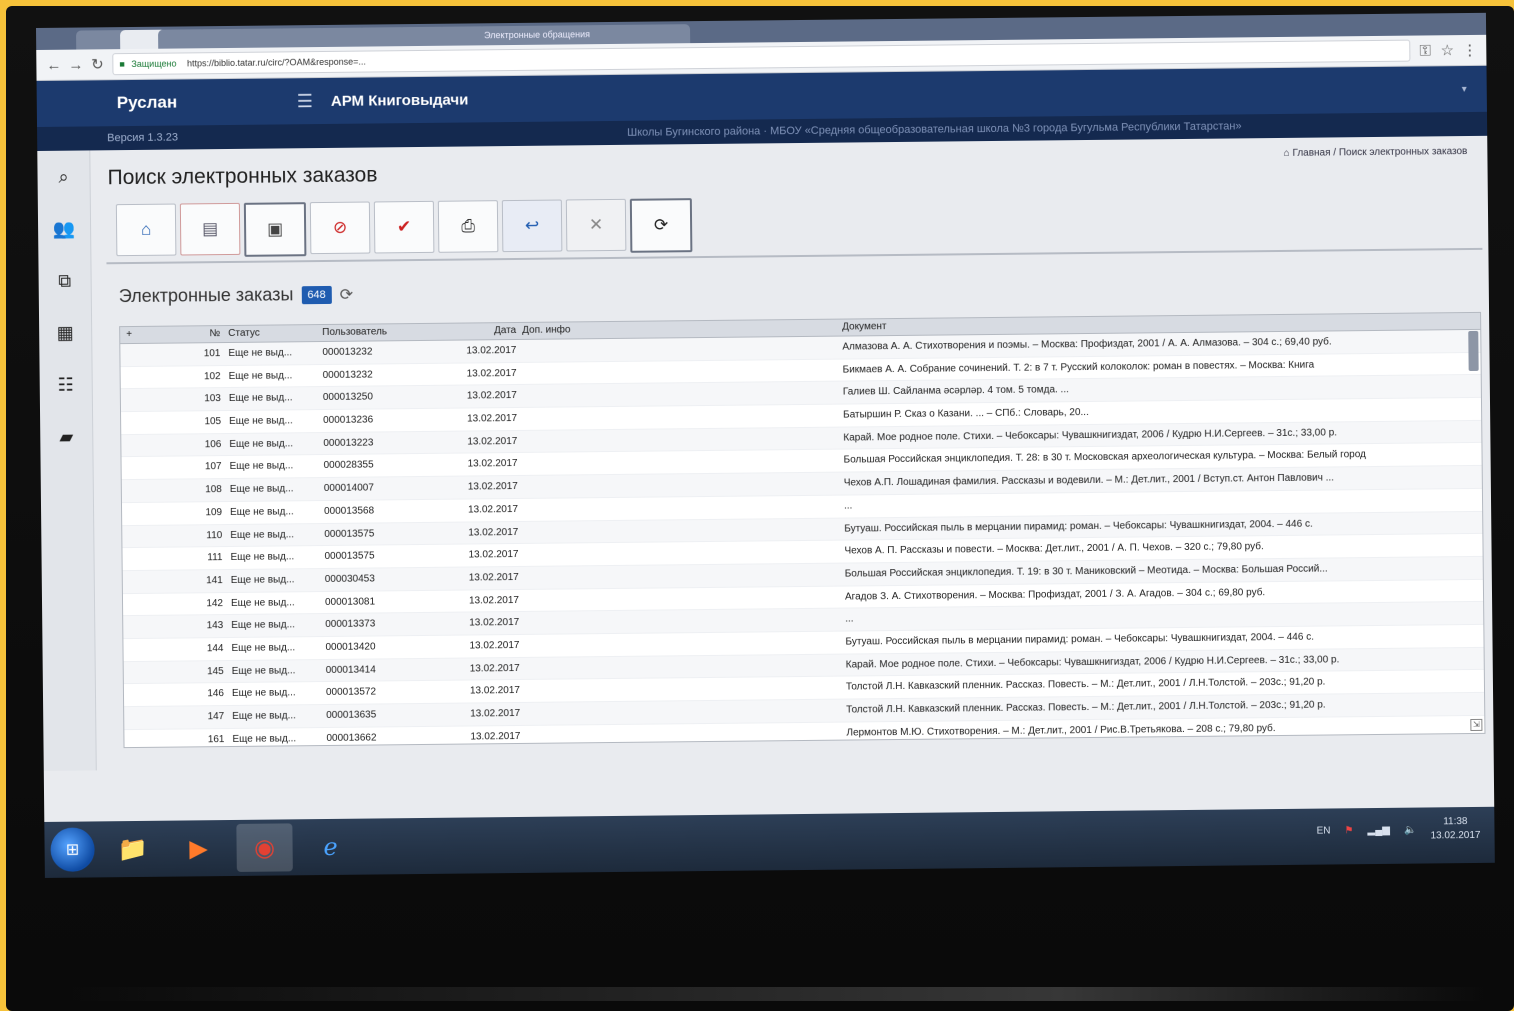 The width and height of the screenshot is (1514, 1011). I want to click on toolbar-check-button: ✔, so click(404, 227).